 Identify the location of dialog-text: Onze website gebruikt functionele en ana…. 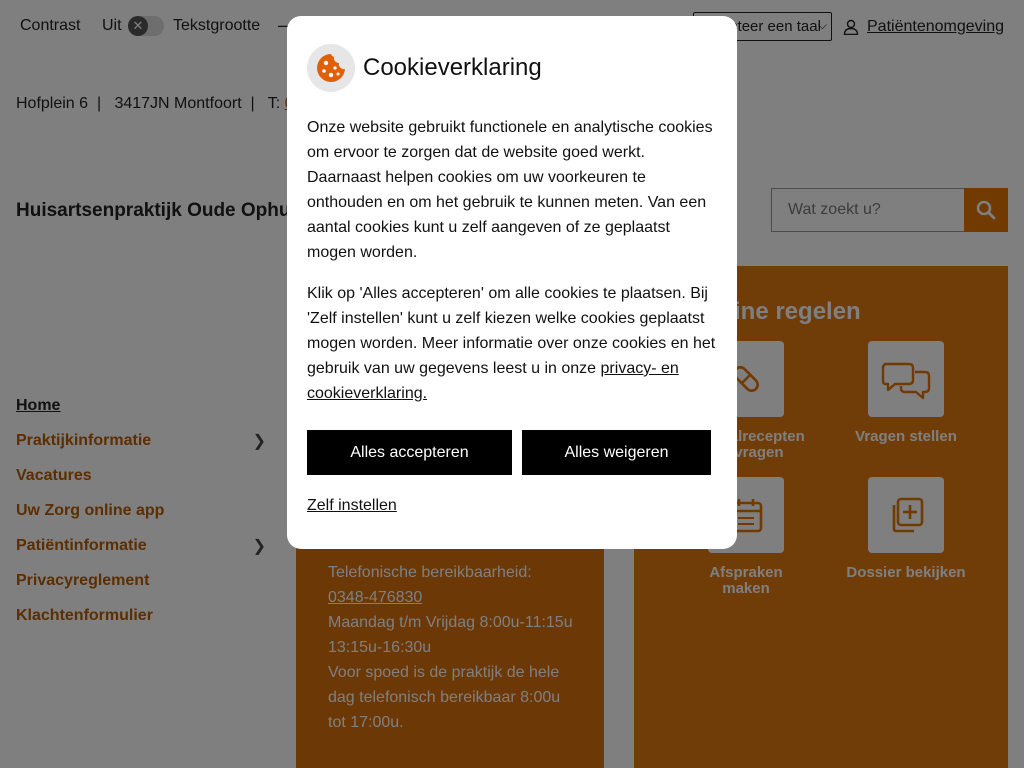
(510, 190).